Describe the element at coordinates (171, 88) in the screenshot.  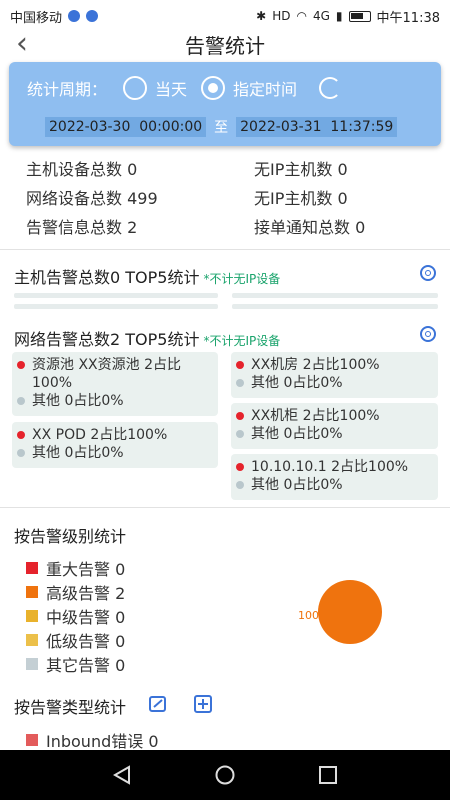
I see `radio-today-label: 当天` at that location.